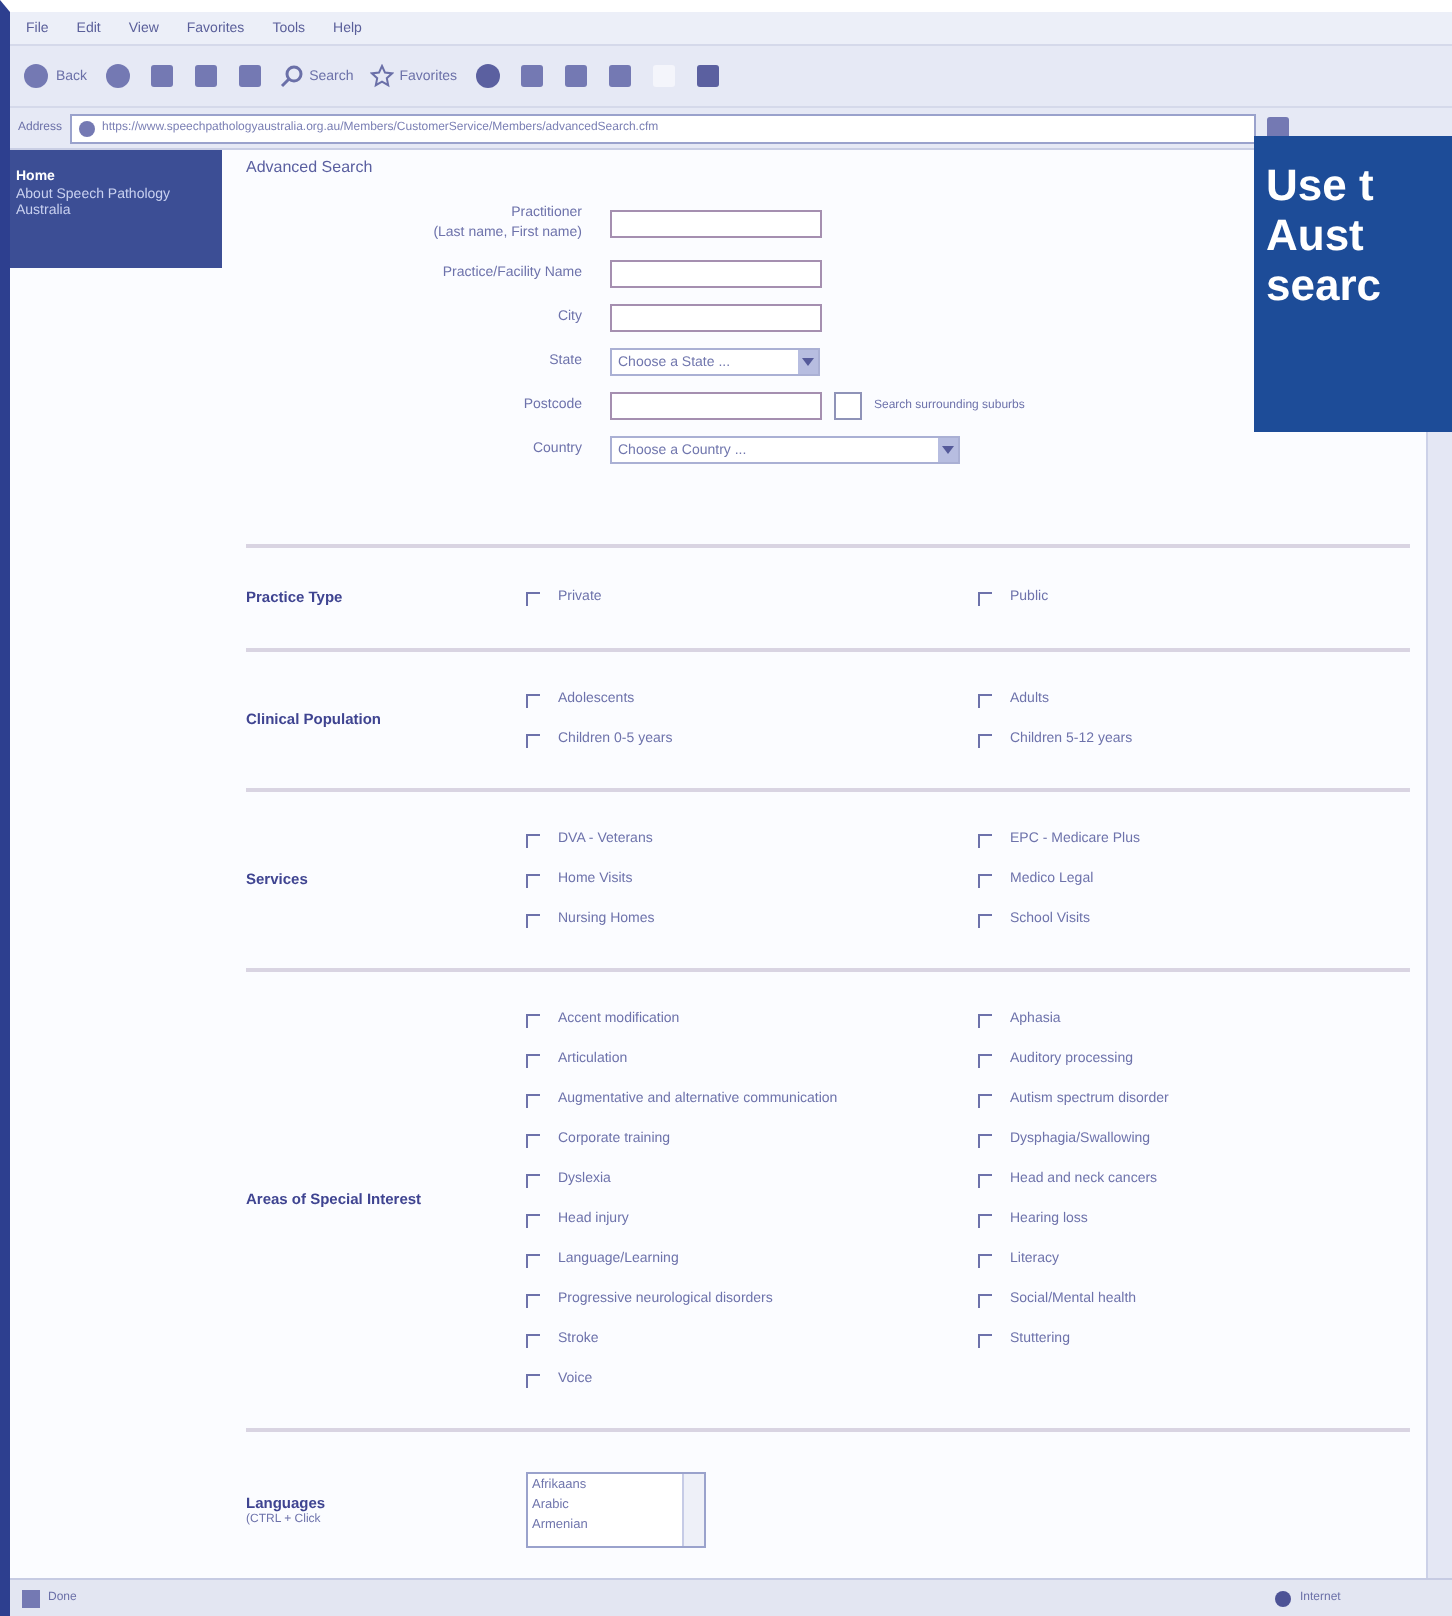 The image size is (1452, 1616). What do you see at coordinates (1321, 185) in the screenshot?
I see `callout-text: Use t` at bounding box center [1321, 185].